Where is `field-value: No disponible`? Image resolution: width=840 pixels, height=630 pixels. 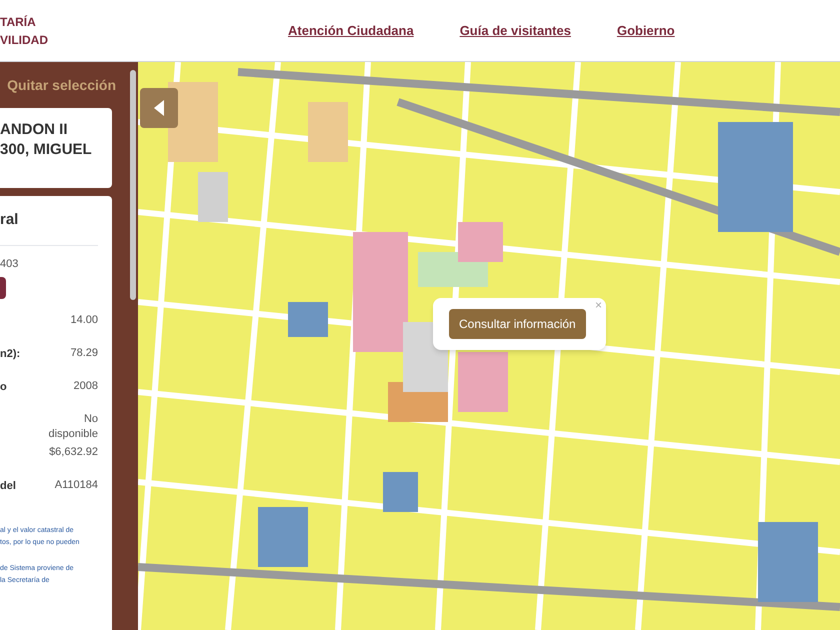
field-value: No disponible is located at coordinates (72, 427).